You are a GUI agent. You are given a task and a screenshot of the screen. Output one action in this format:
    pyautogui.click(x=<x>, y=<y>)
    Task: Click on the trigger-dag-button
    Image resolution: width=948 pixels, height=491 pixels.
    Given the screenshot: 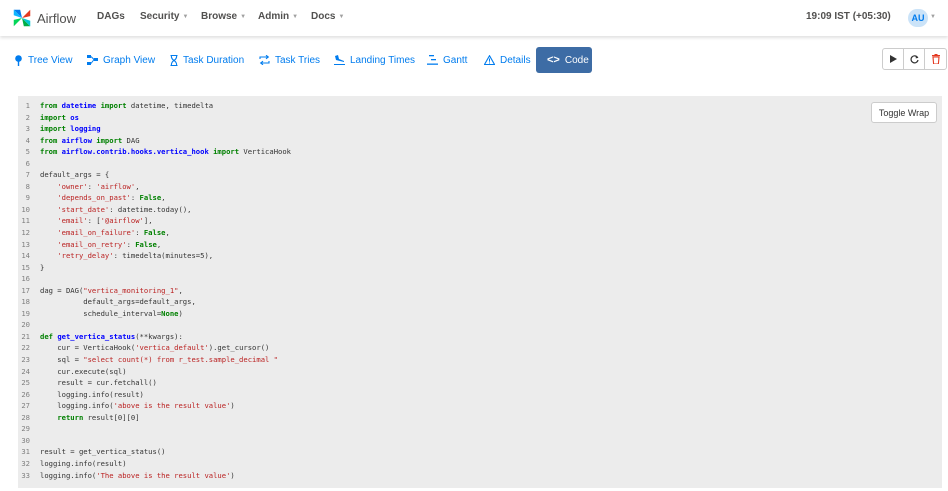 What is the action you would take?
    pyautogui.click(x=893, y=59)
    